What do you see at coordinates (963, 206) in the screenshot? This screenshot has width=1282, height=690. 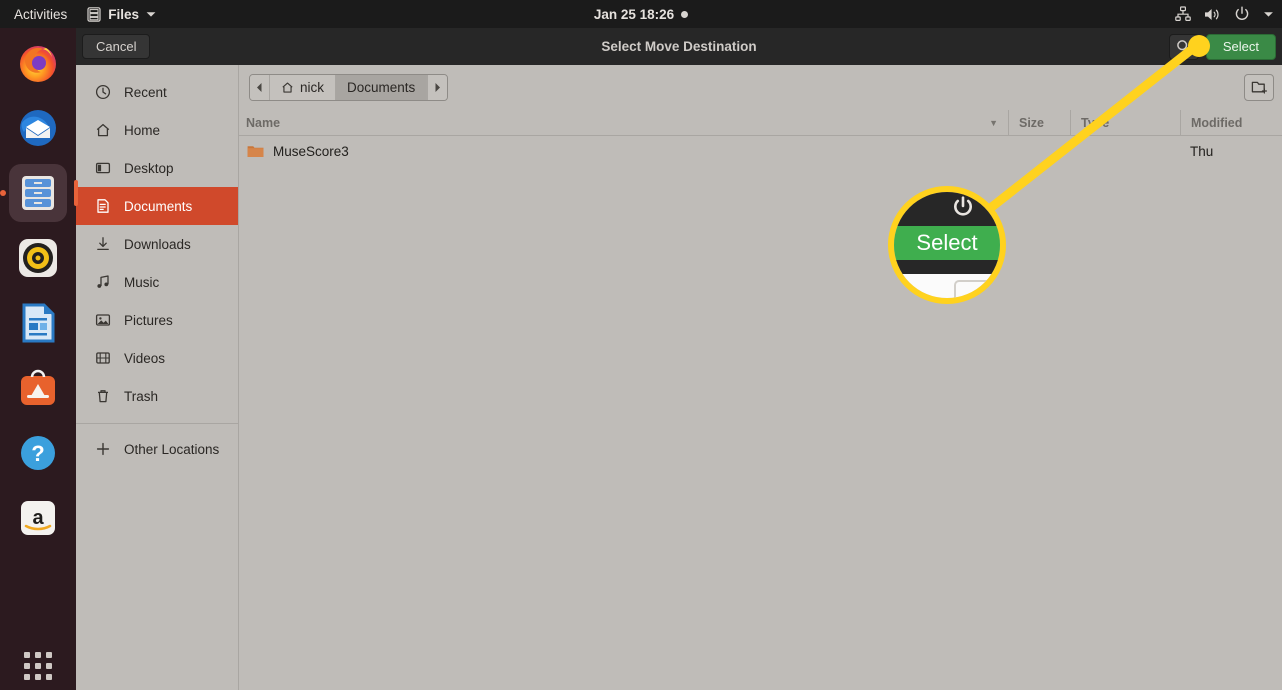 I see `power-icon` at bounding box center [963, 206].